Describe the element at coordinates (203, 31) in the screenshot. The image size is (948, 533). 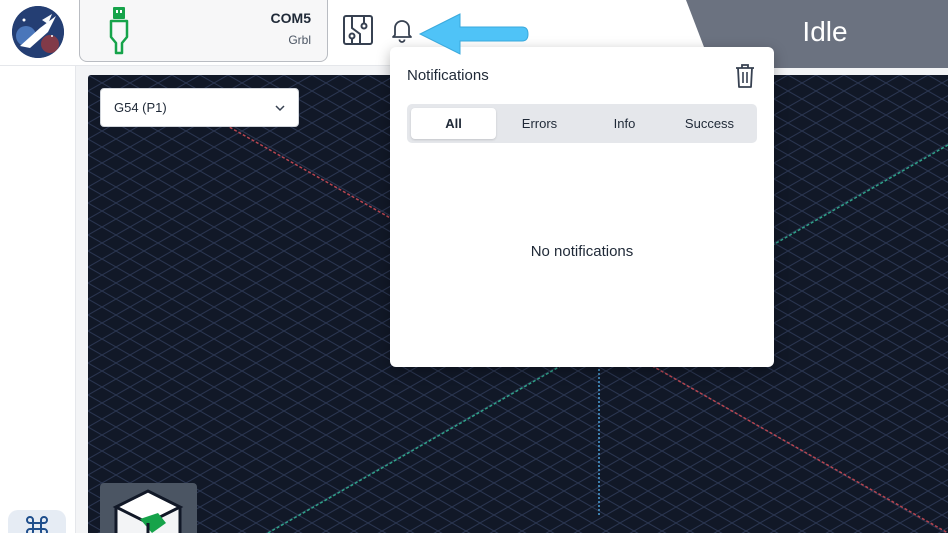
I see `connection-button: COM5 Grbl` at that location.